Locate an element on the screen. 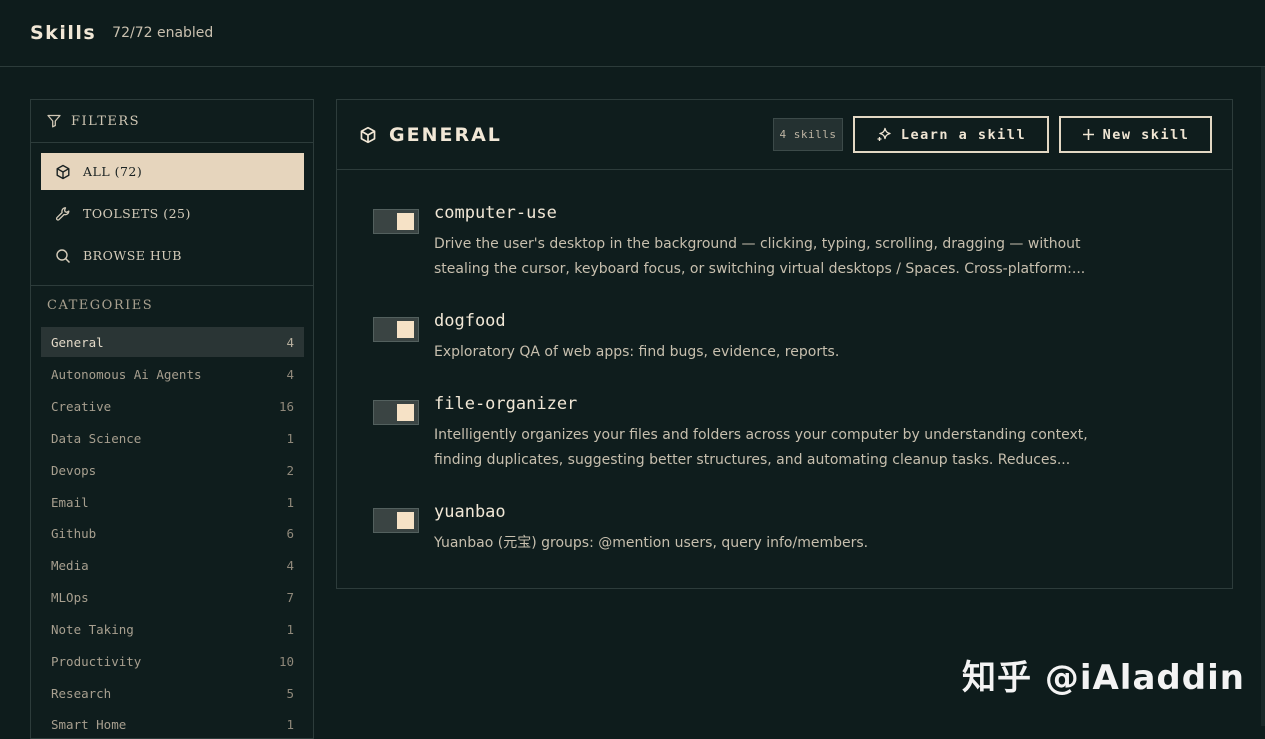 This screenshot has width=1265, height=739. category-name: Note Taking is located at coordinates (92, 629).